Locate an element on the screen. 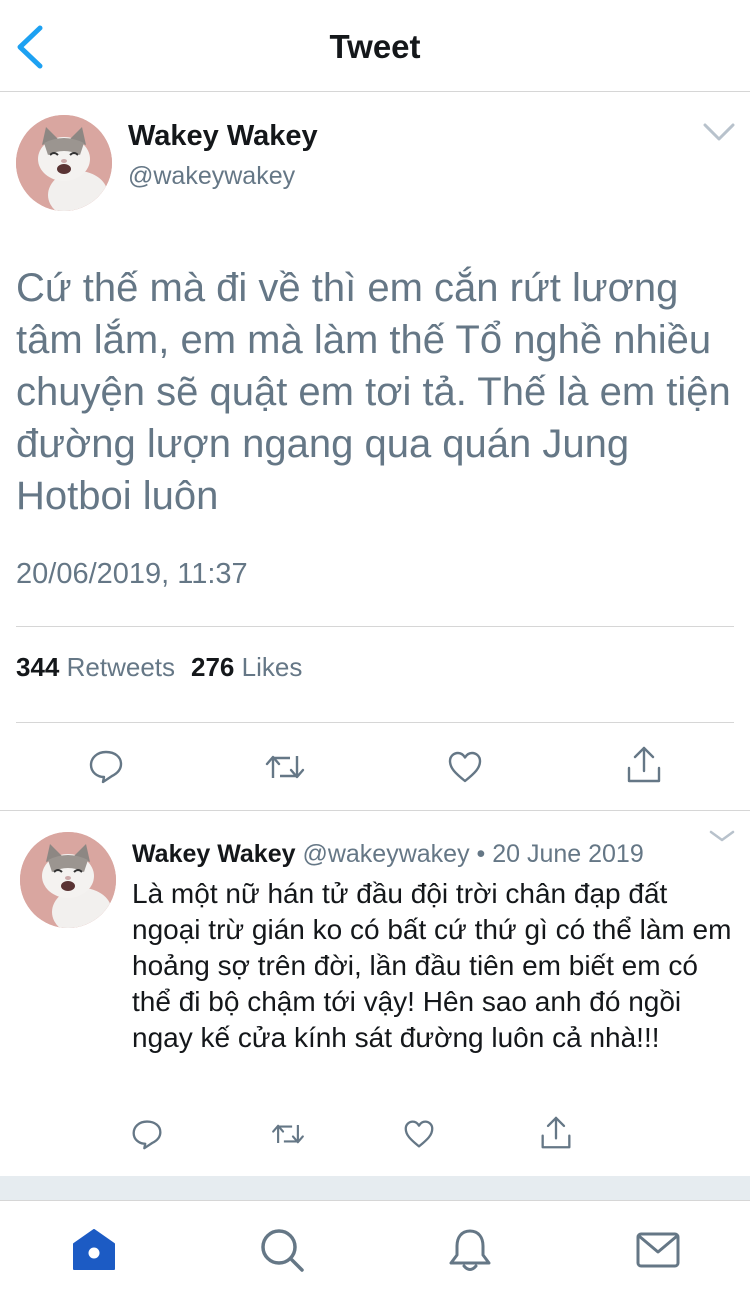 The image size is (750, 1298). tweet-timestamp: 20/06/2019, 11:37 is located at coordinates (132, 574).